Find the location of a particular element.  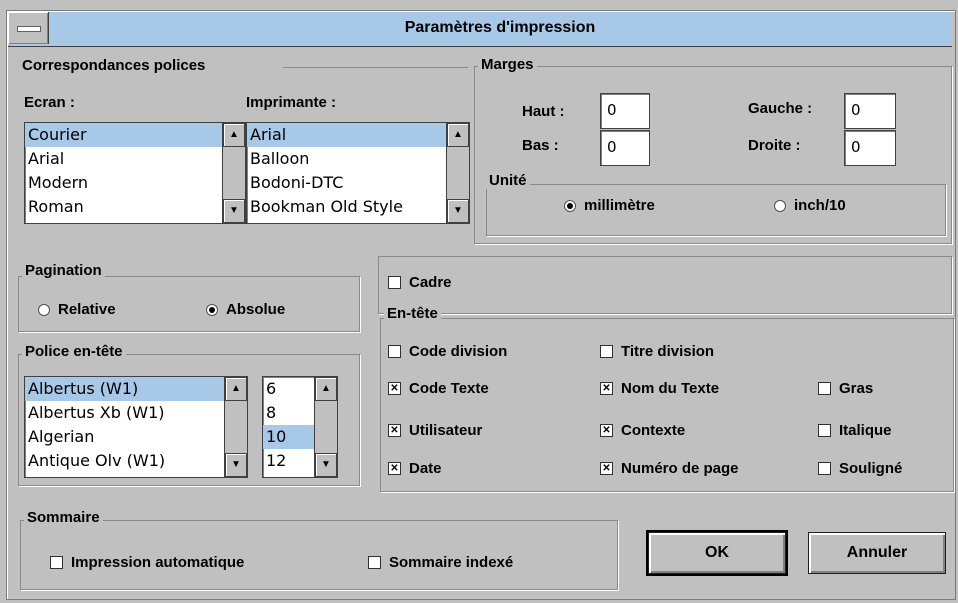

unit-mm-label: millimètre is located at coordinates (619, 205).